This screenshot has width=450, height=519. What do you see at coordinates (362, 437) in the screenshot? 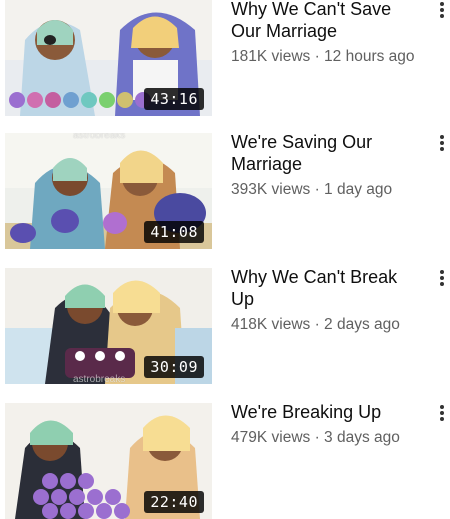
I see `video-age: 3 days ago` at bounding box center [362, 437].